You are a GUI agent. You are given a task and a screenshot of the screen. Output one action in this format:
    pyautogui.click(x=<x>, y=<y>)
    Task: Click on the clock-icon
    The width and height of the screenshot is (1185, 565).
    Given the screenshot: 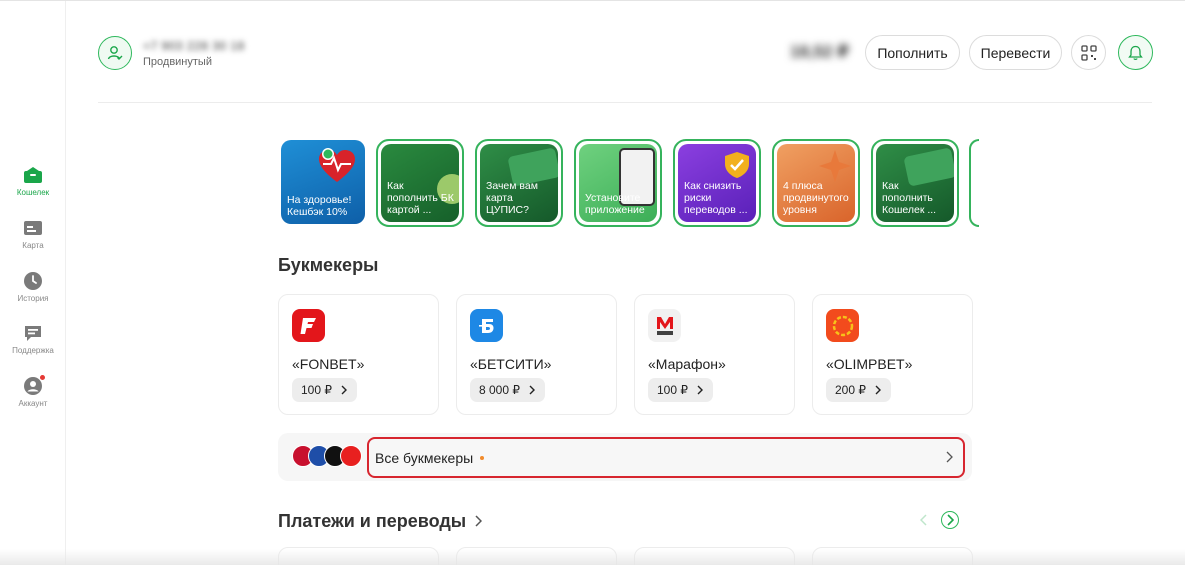 What is the action you would take?
    pyautogui.click(x=33, y=281)
    